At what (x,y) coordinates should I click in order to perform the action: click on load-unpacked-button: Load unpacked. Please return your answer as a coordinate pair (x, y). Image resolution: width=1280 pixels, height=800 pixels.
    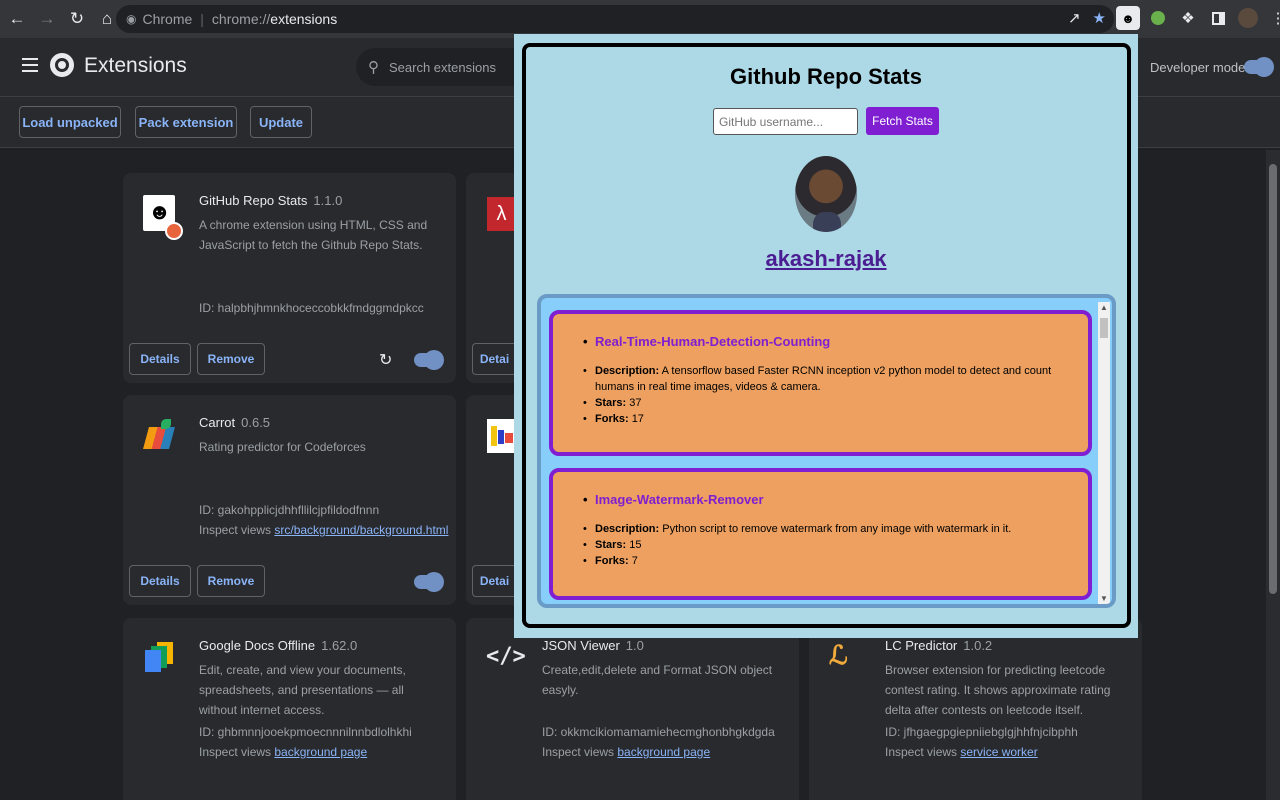
    Looking at the image, I should click on (70, 122).